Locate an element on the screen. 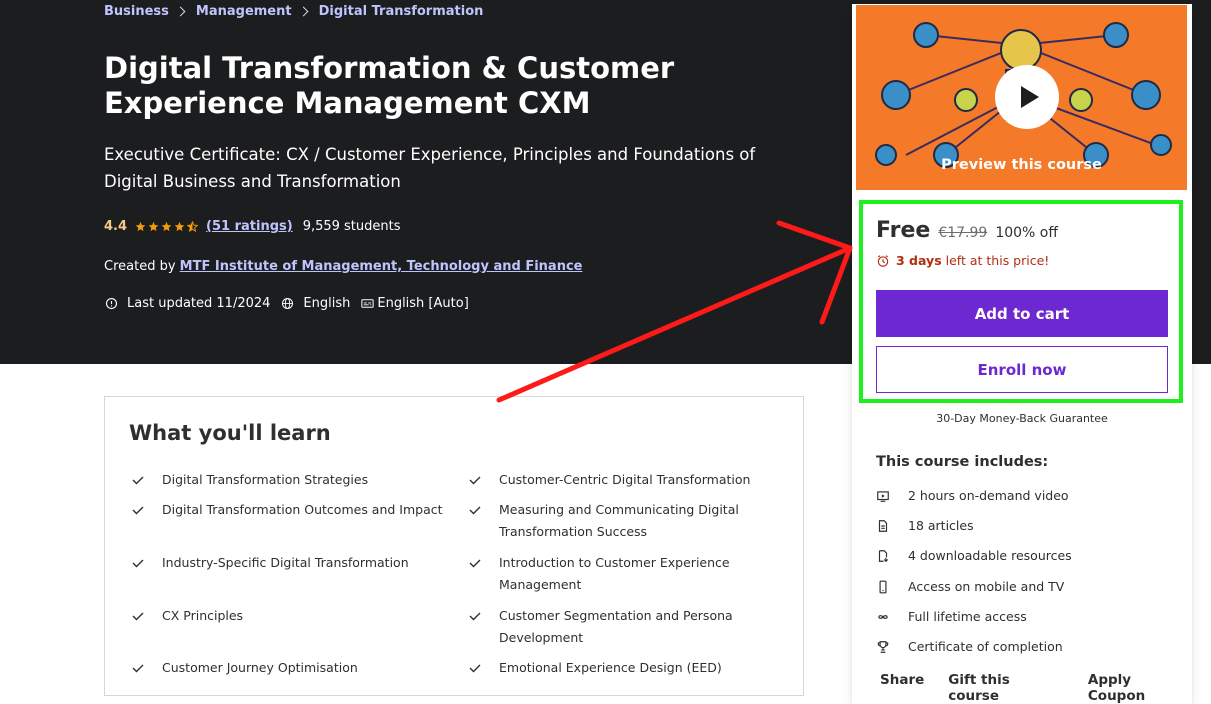 This screenshot has height=704, width=1211. alert-badge-icon is located at coordinates (111, 303).